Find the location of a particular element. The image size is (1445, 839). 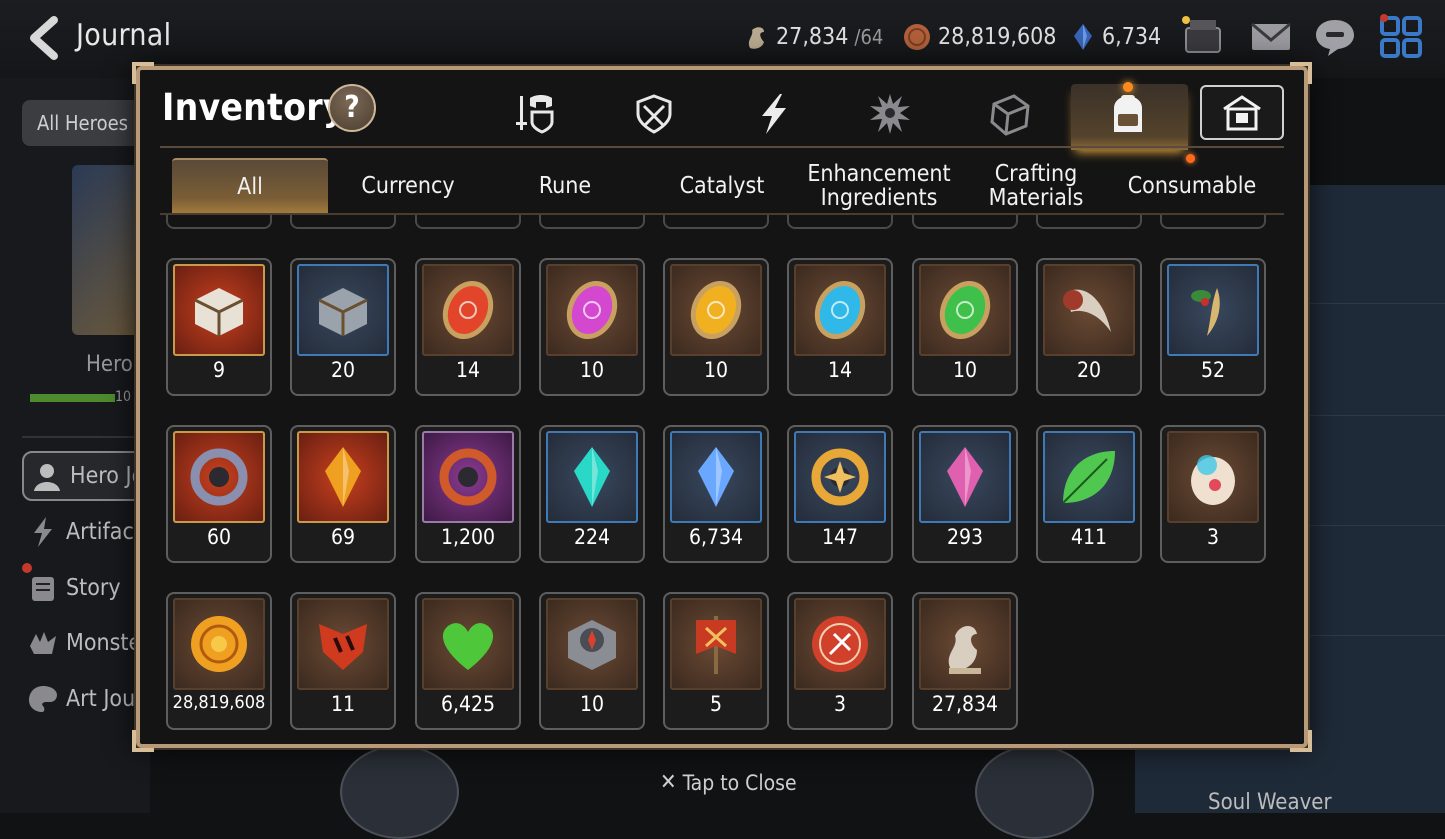

green-rune-icon is located at coordinates (965, 310).